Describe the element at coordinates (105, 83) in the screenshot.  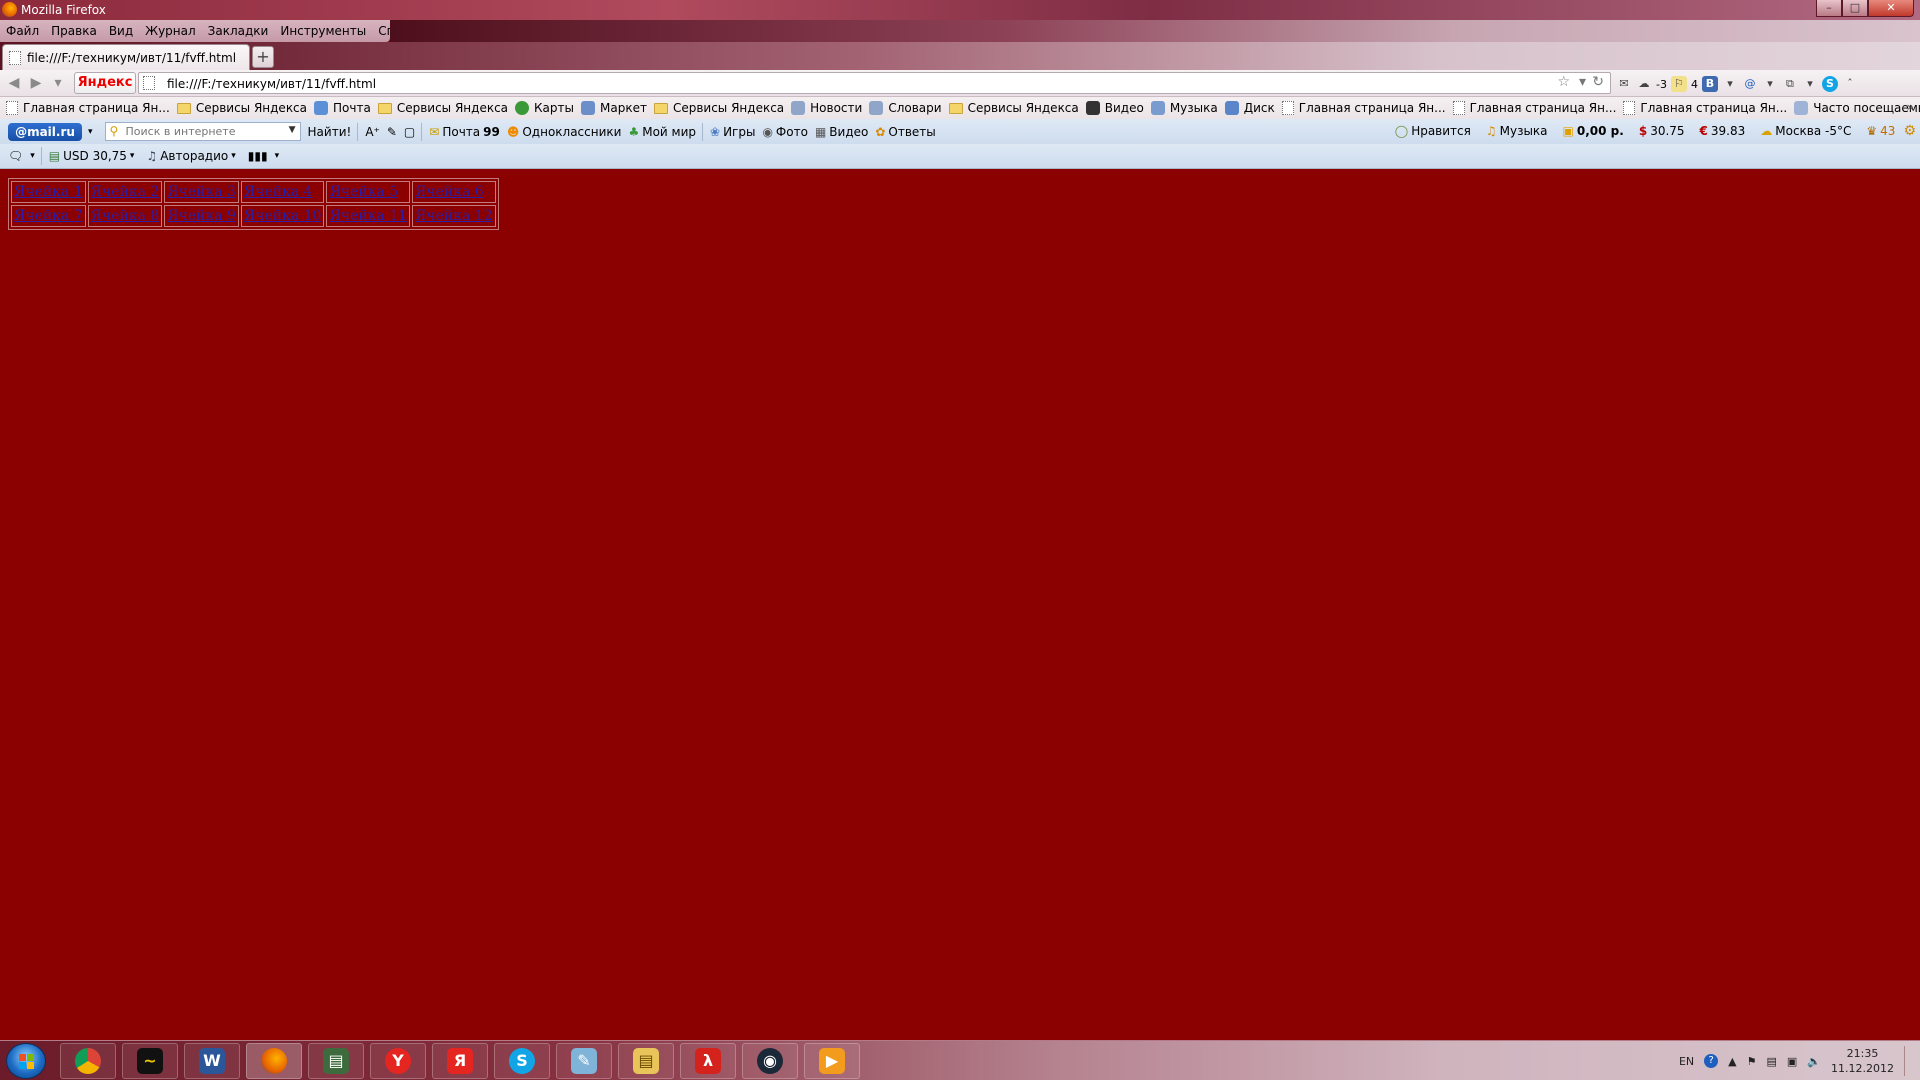
I see `yandex-button: Яндекс` at that location.